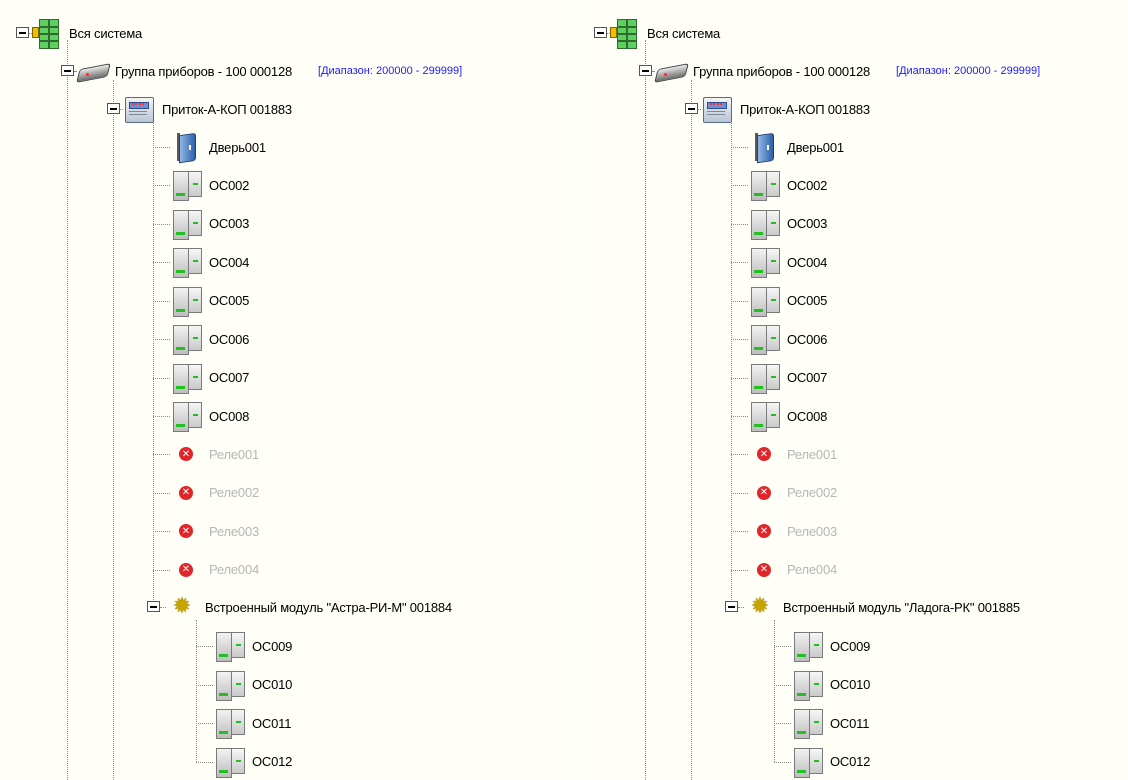 The height and width of the screenshot is (780, 1128). What do you see at coordinates (229, 416) in the screenshot?
I see `tree-node-zone-label: ОС008` at bounding box center [229, 416].